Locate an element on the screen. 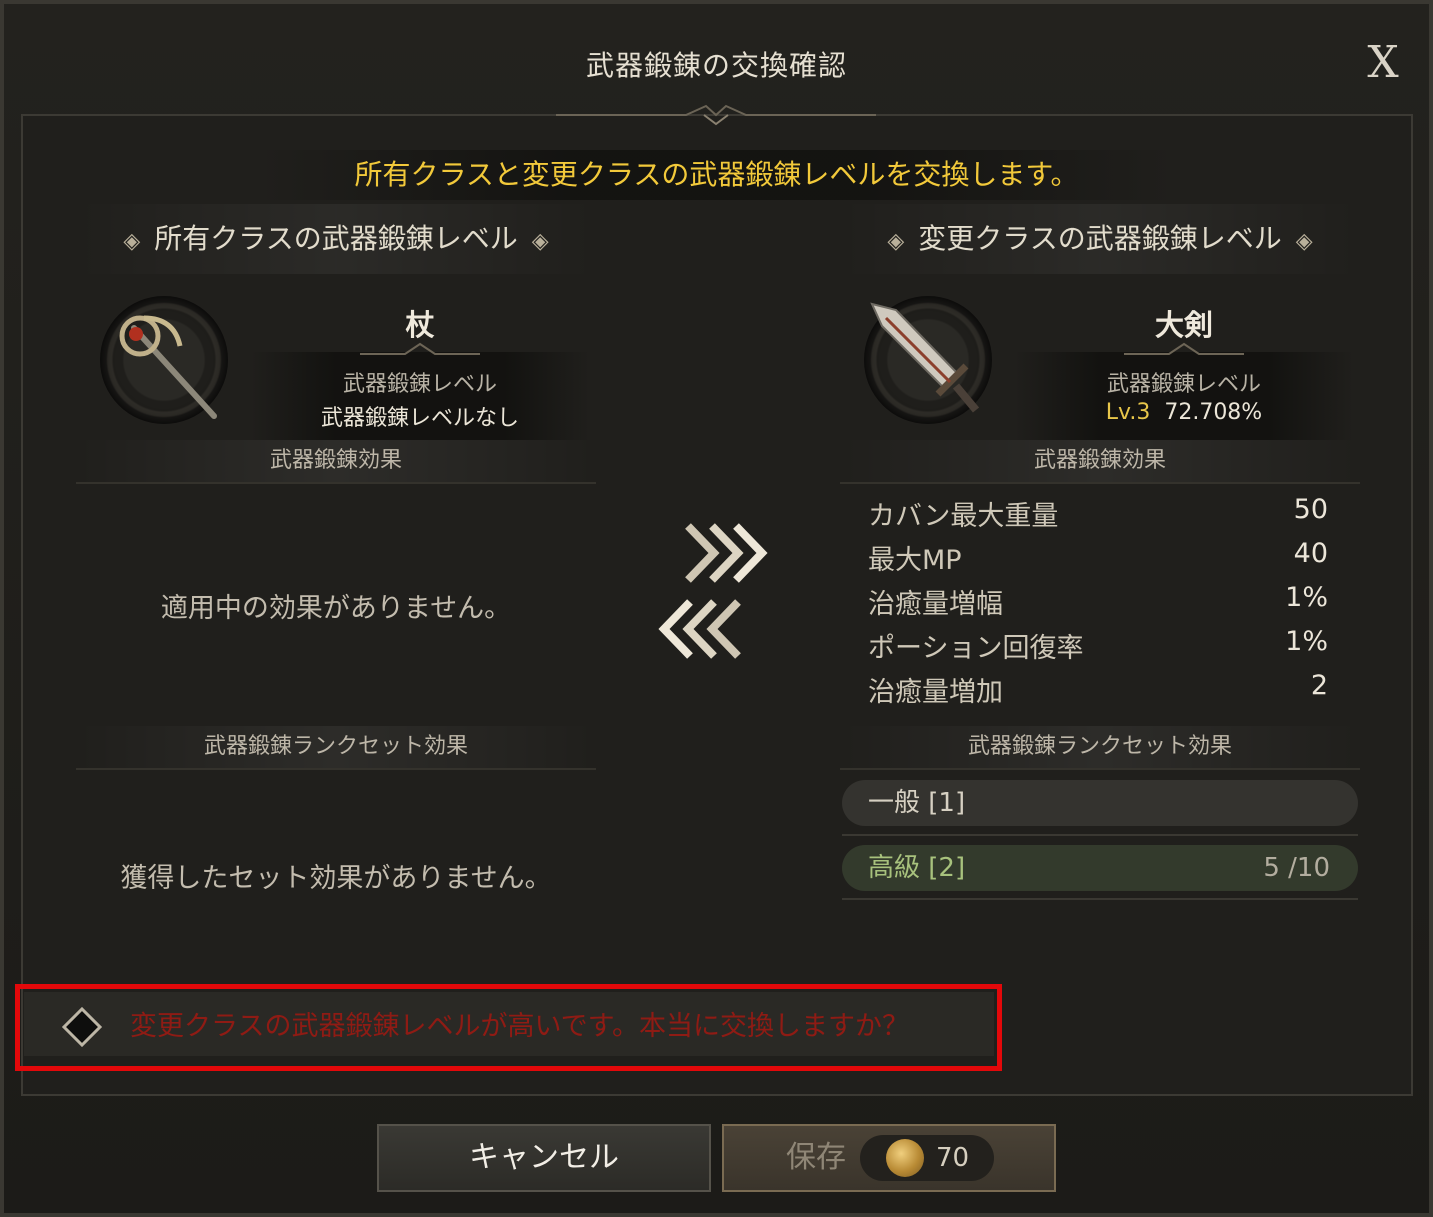 Image resolution: width=1433 pixels, height=1217 pixels. stat-name: 最大MP is located at coordinates (915, 560).